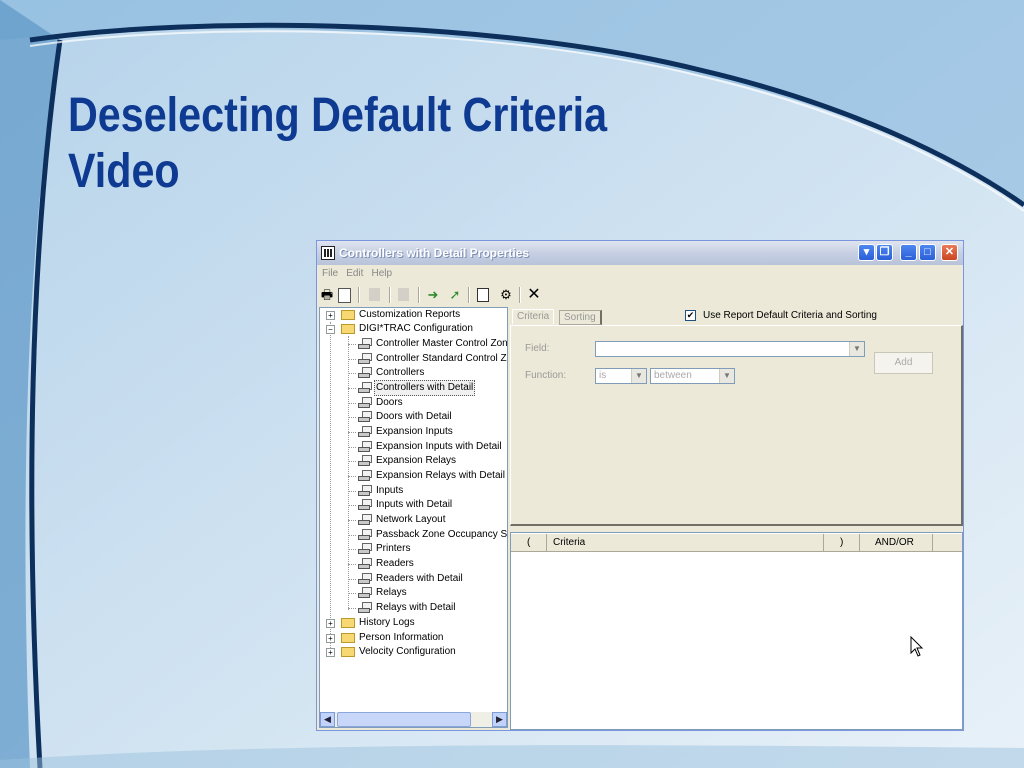 The width and height of the screenshot is (1024, 768). I want to click on minimize-button: _, so click(908, 252).